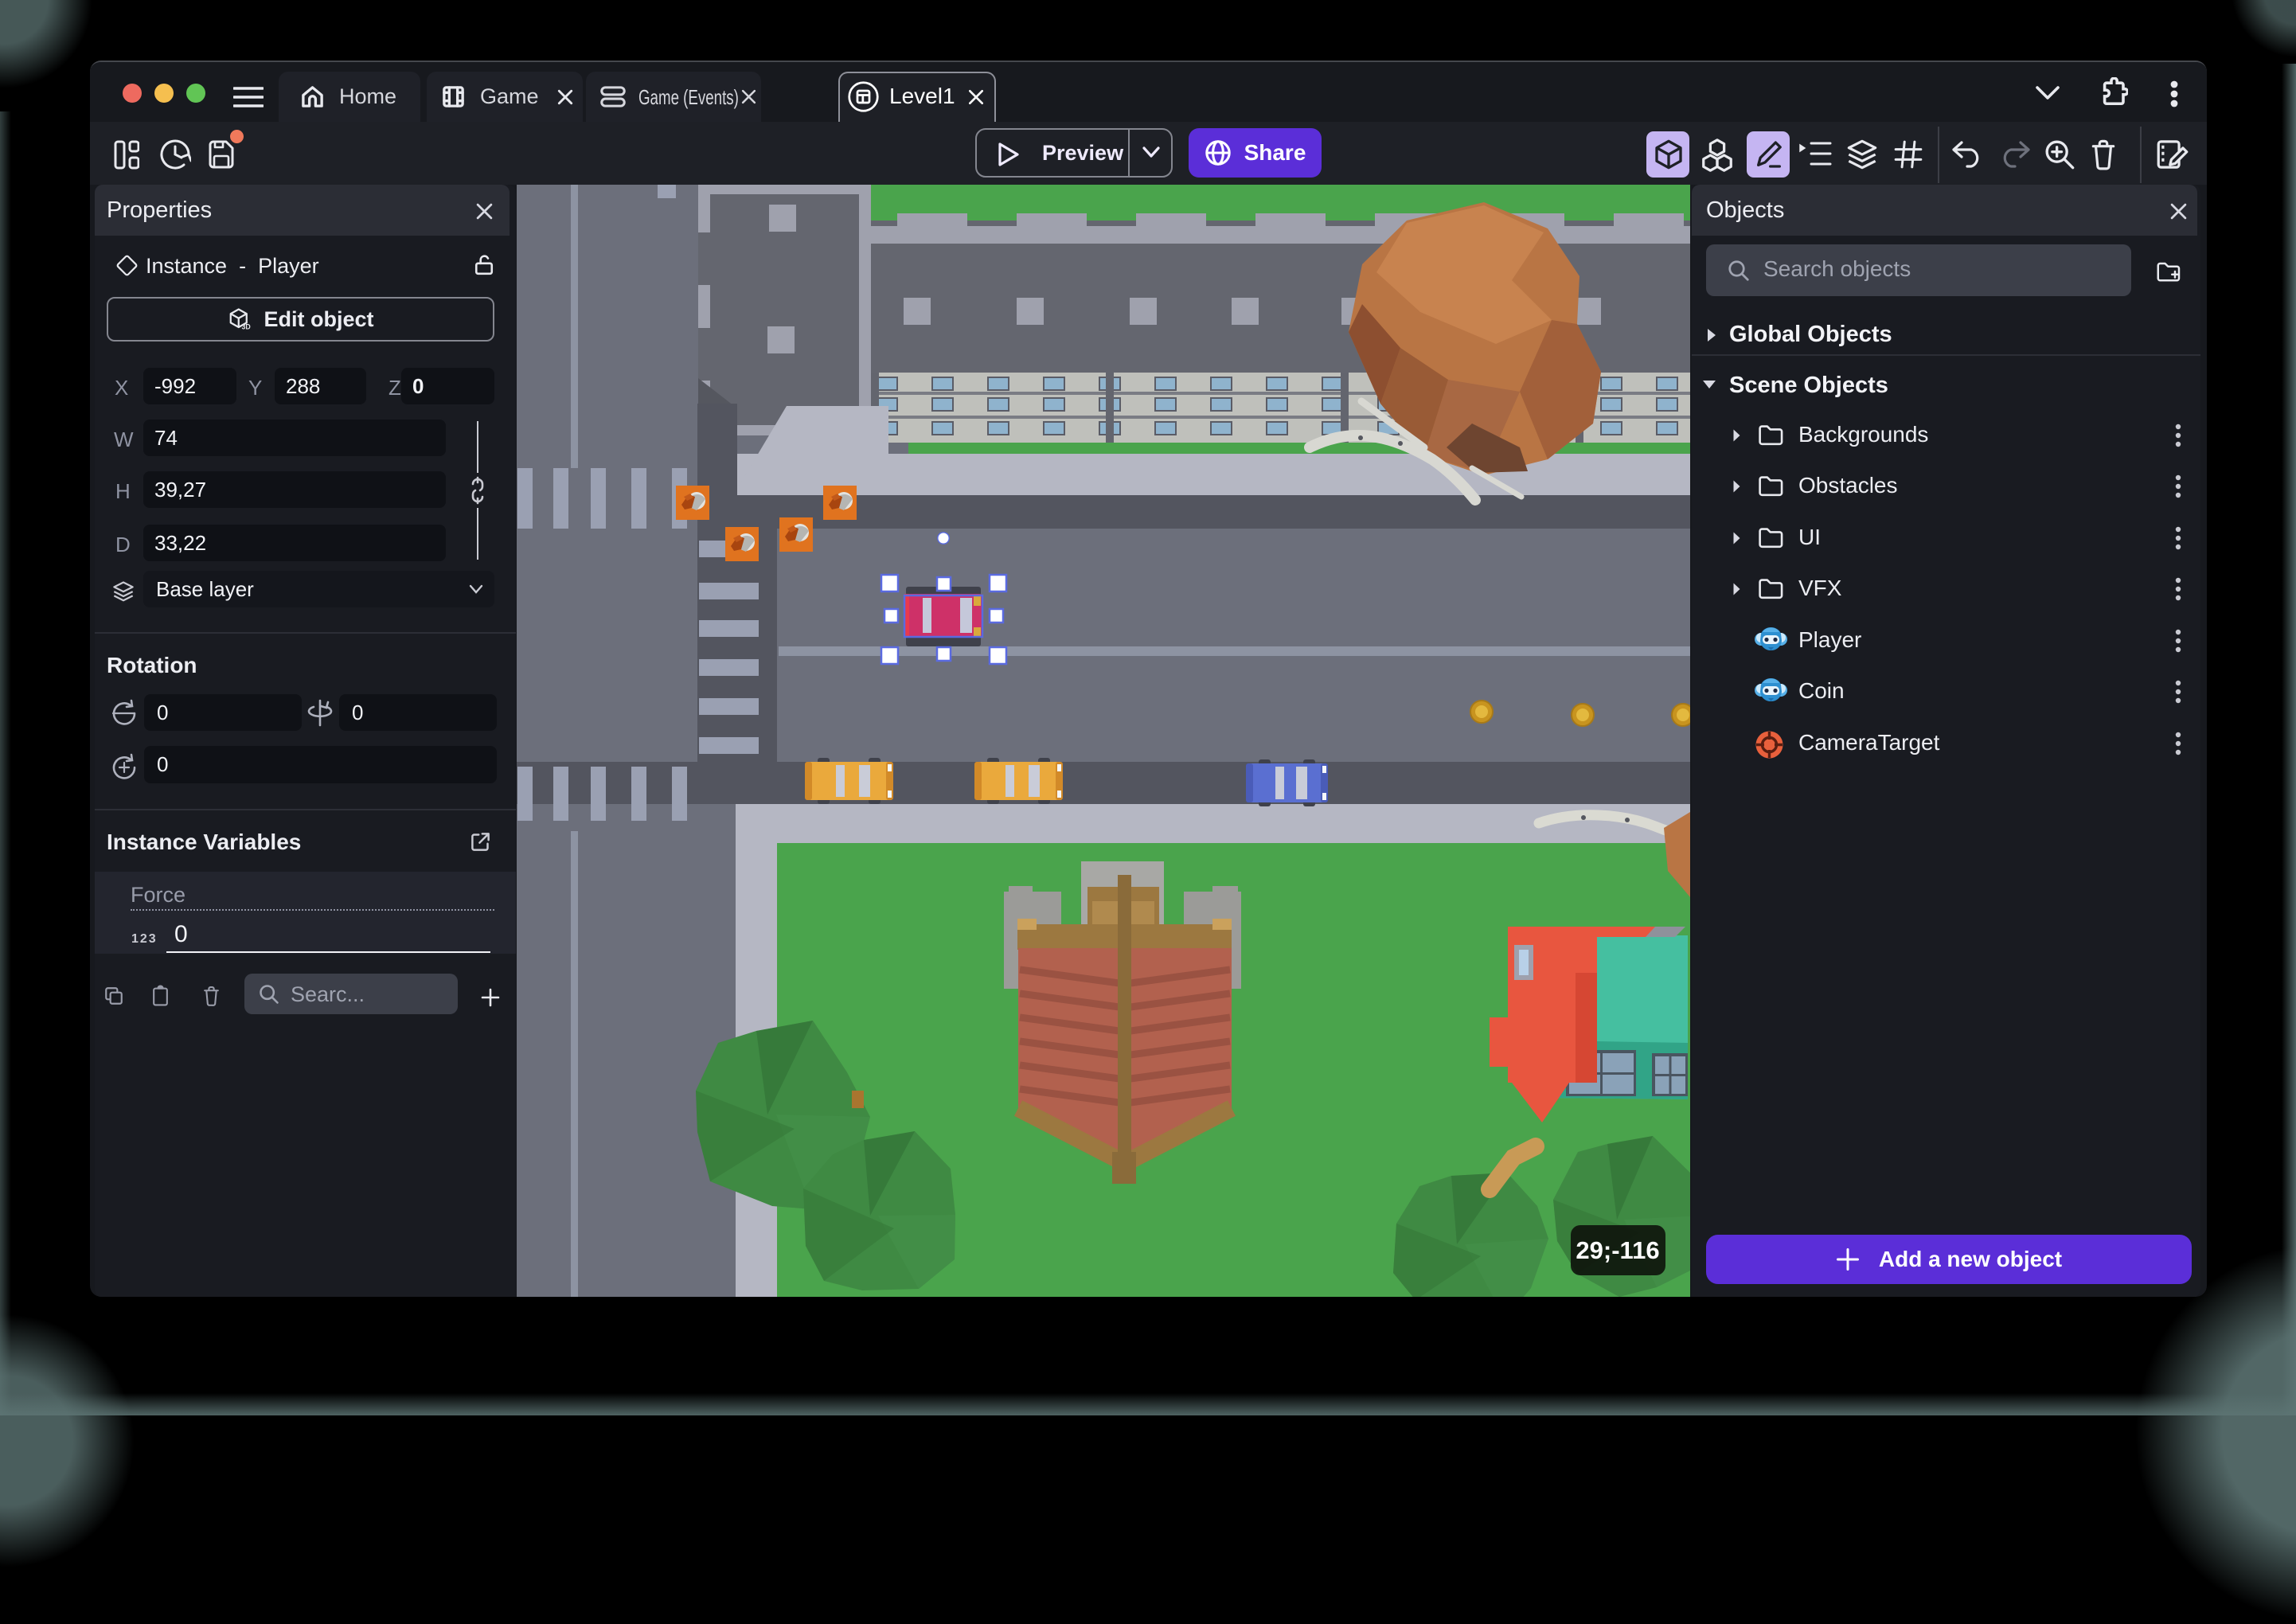 The image size is (2296, 1624). Describe the element at coordinates (246, 327) in the screenshot. I see `svg-text: 3D` at that location.